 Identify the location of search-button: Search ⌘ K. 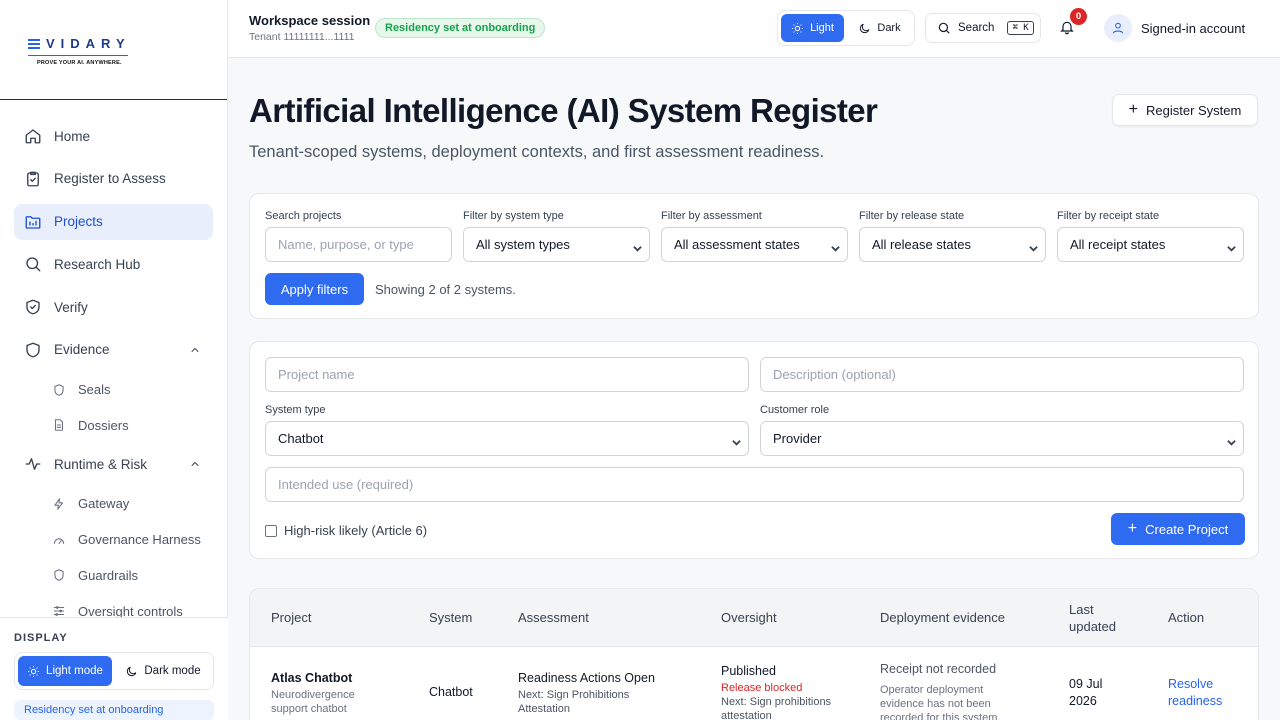
(983, 28).